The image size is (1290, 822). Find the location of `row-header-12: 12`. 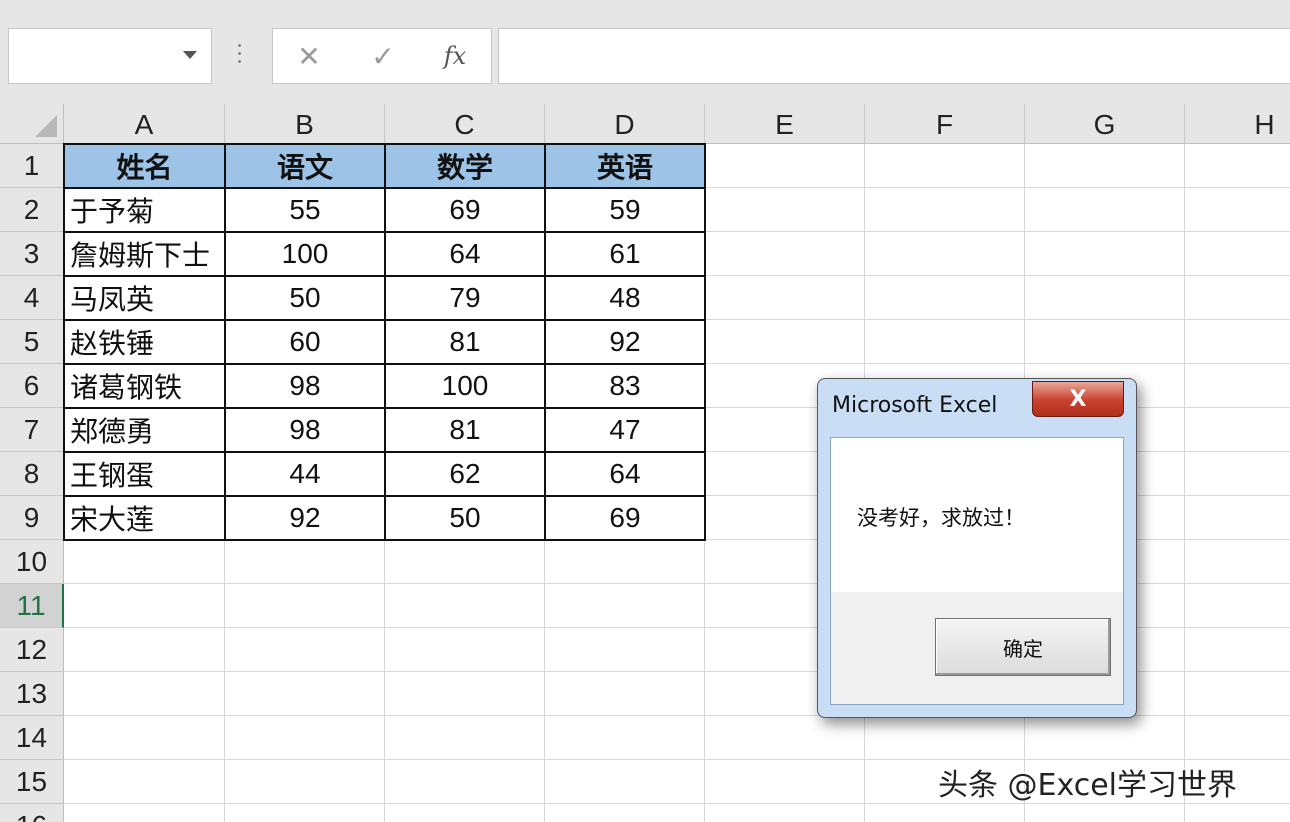

row-header-12: 12 is located at coordinates (32, 650).